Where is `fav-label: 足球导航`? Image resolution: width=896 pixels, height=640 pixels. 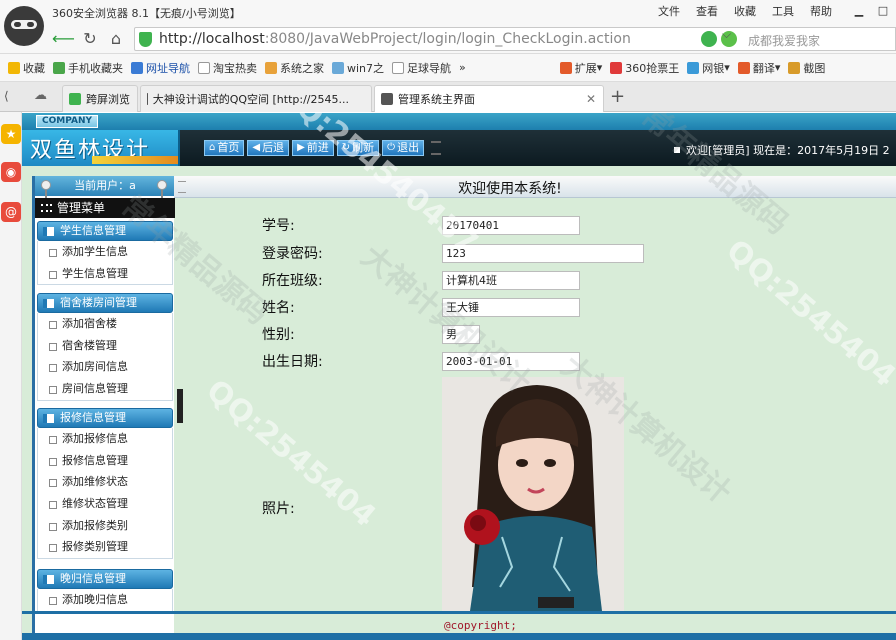 fav-label: 足球导航 is located at coordinates (429, 68).